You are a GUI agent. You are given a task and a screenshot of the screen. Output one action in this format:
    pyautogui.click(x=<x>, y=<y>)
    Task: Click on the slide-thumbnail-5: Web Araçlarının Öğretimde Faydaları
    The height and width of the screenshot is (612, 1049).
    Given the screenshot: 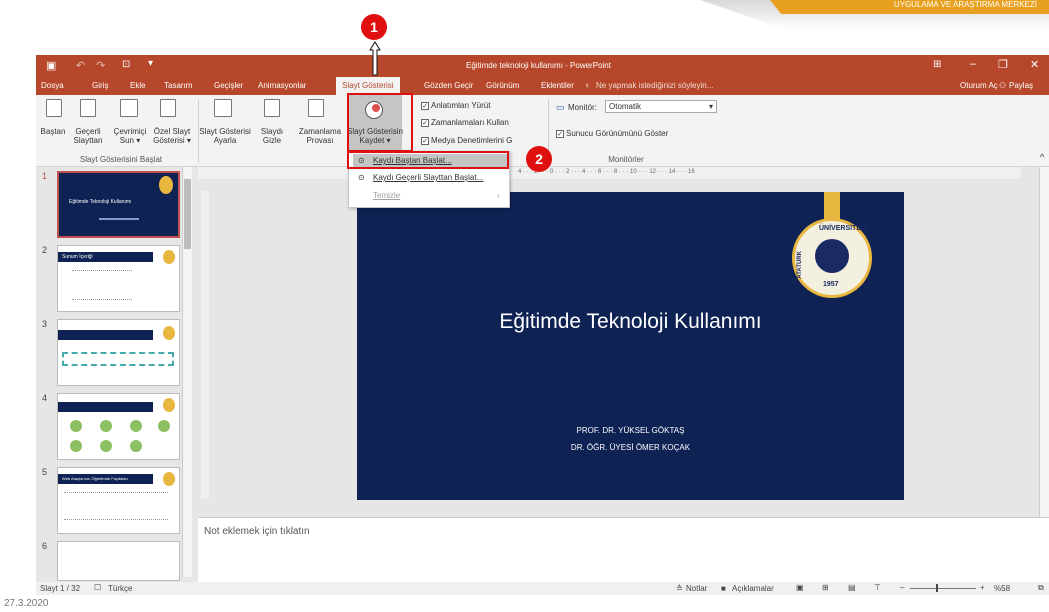 What is the action you would take?
    pyautogui.click(x=118, y=500)
    